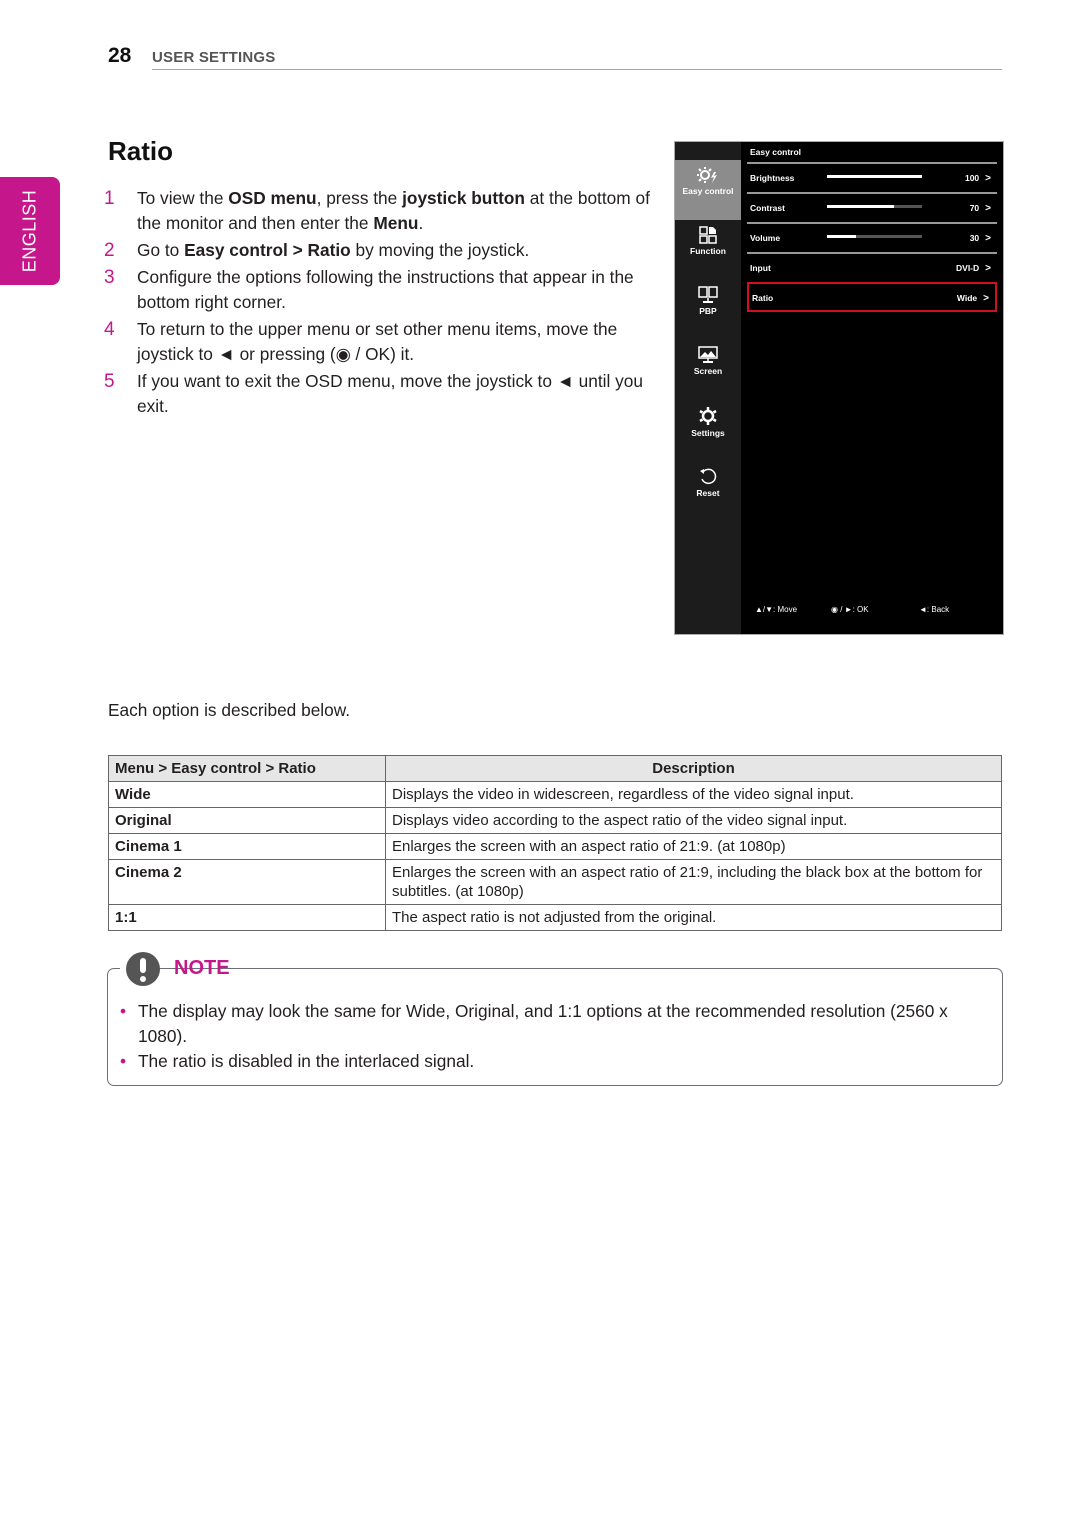  I want to click on page-title: Ratio, so click(140, 151).